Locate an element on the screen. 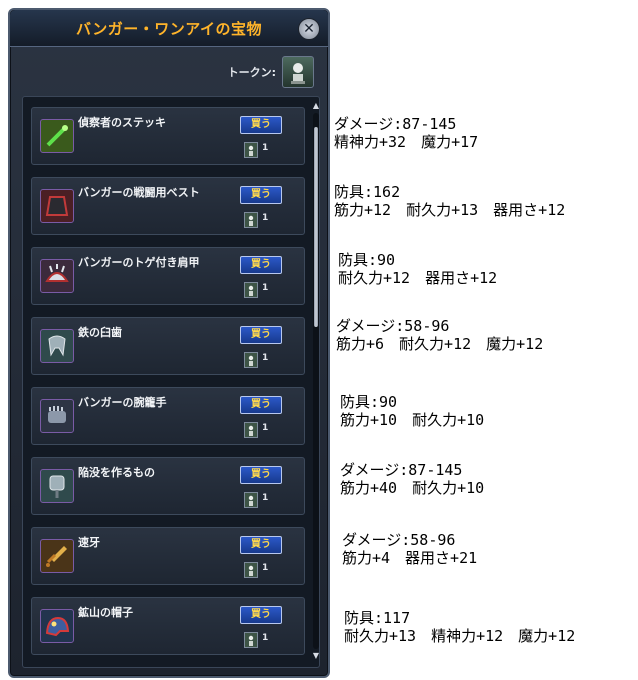  item-row: バンガーの腕籠手 買う 1 is located at coordinates (168, 416).